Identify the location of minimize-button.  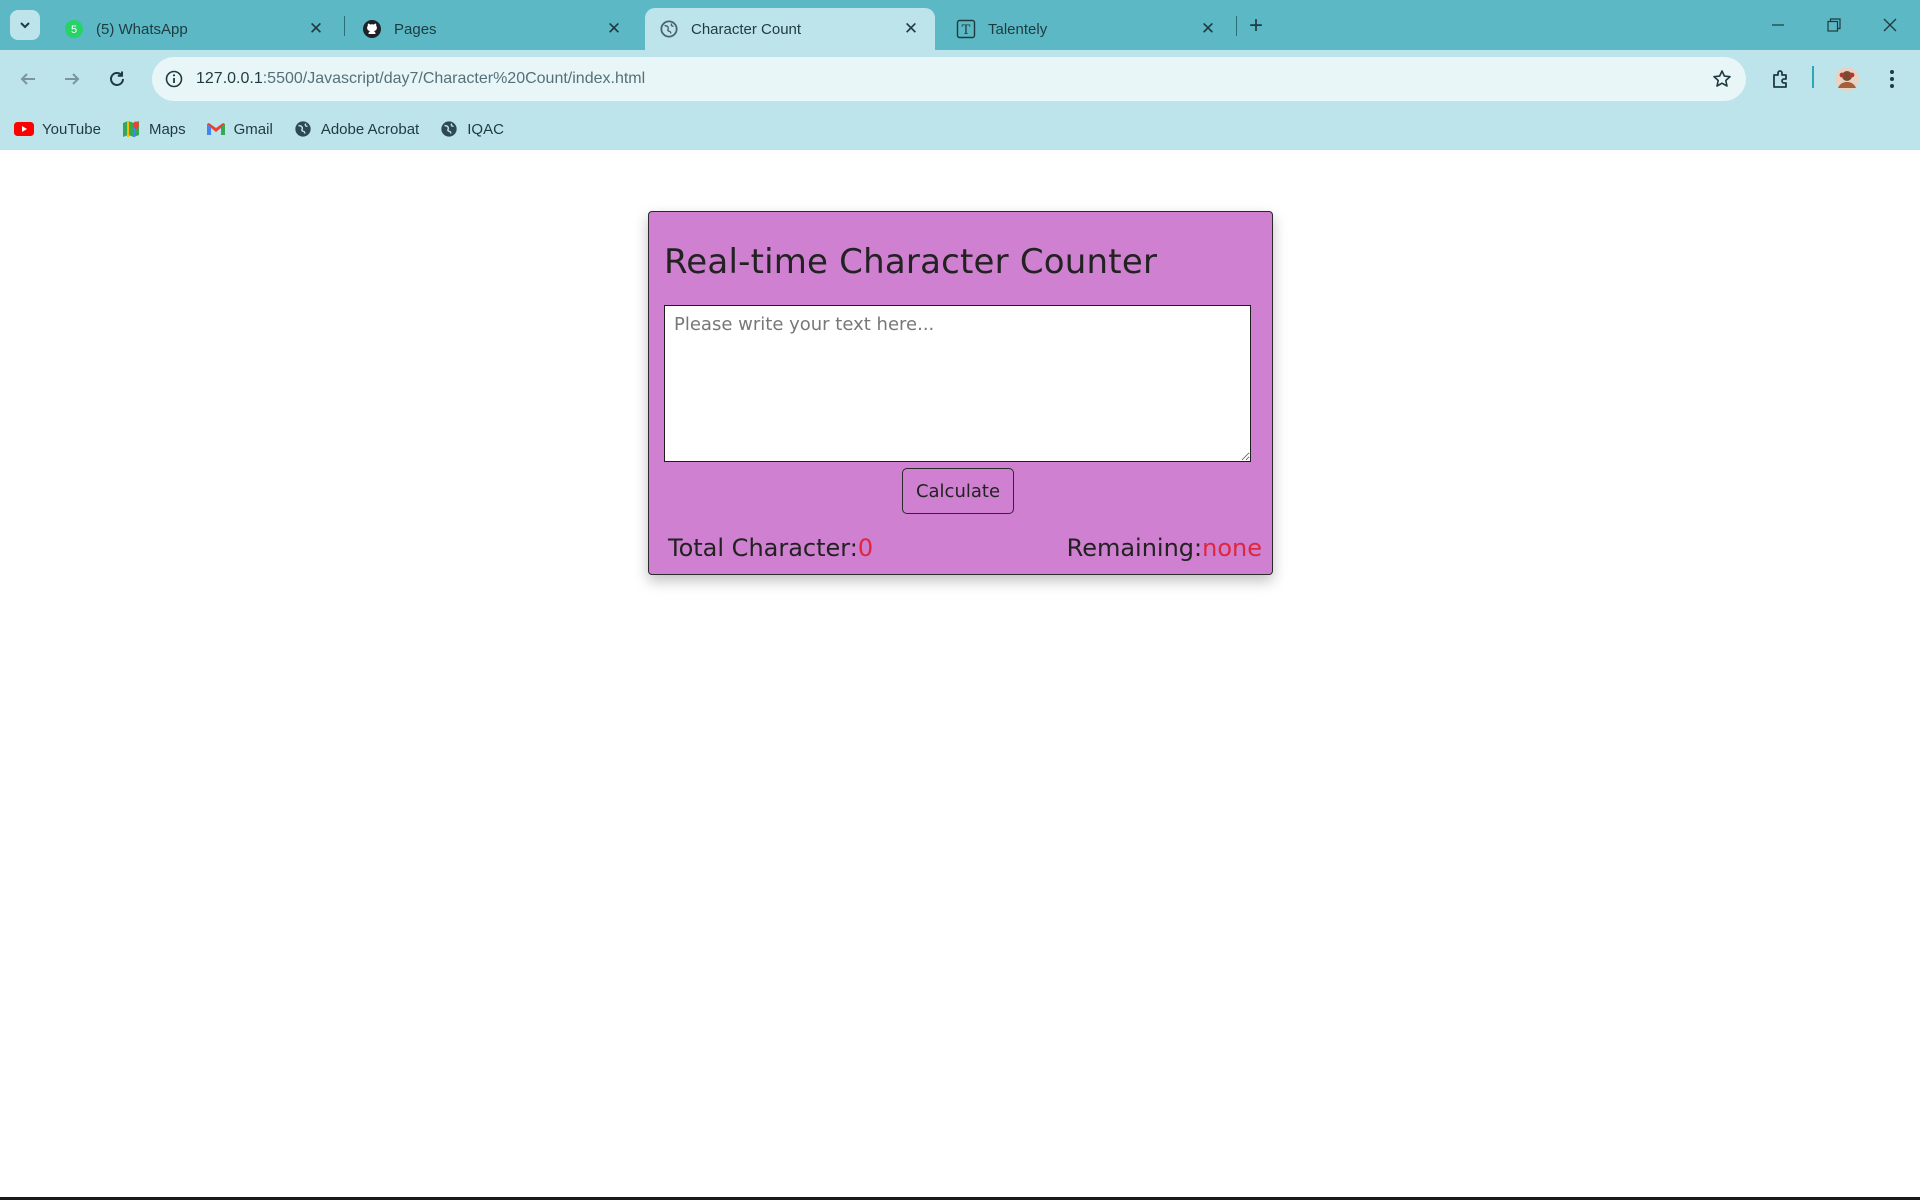
(1778, 25).